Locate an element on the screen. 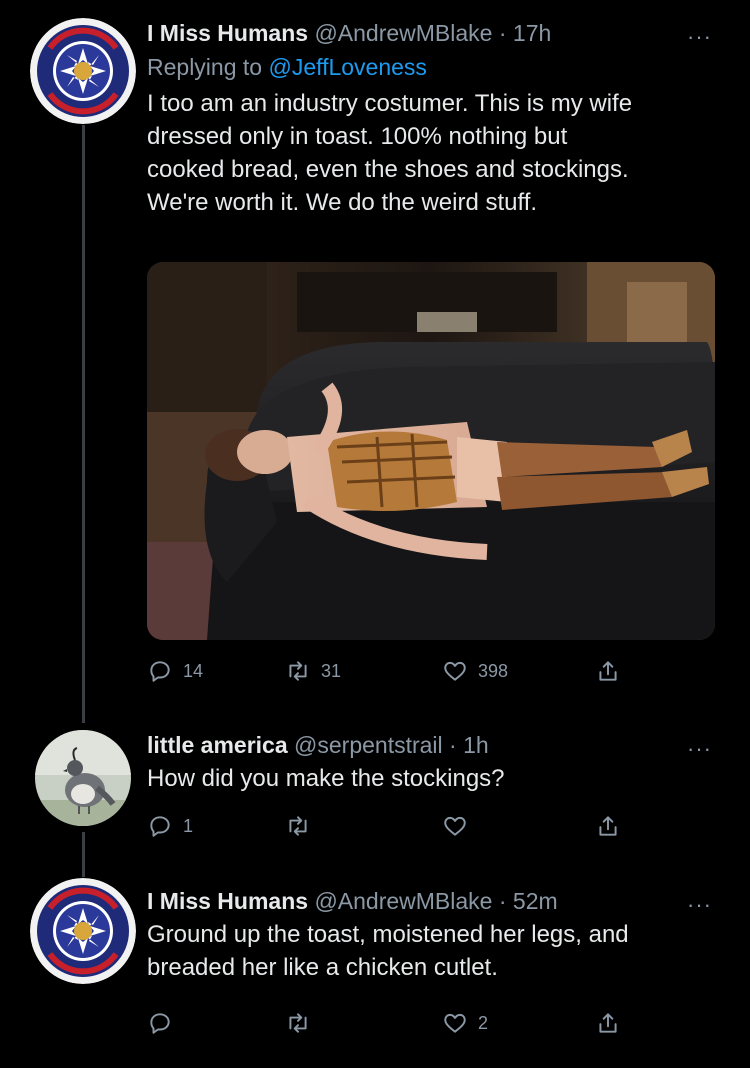  tweet-text: How did you make the stockings? is located at coordinates (438, 778).